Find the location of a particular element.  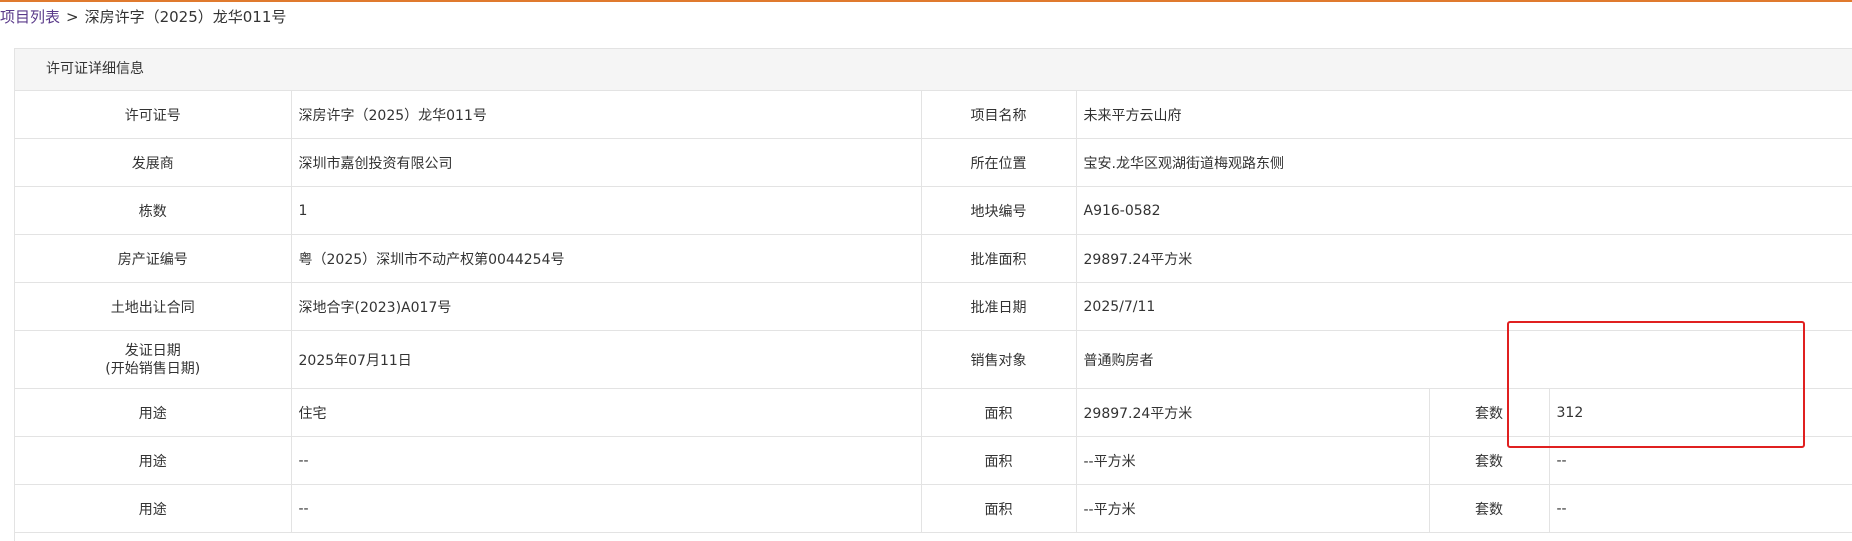

property-cert-value: 粤（2025）深圳市不动产权第0044254号 is located at coordinates (606, 258).